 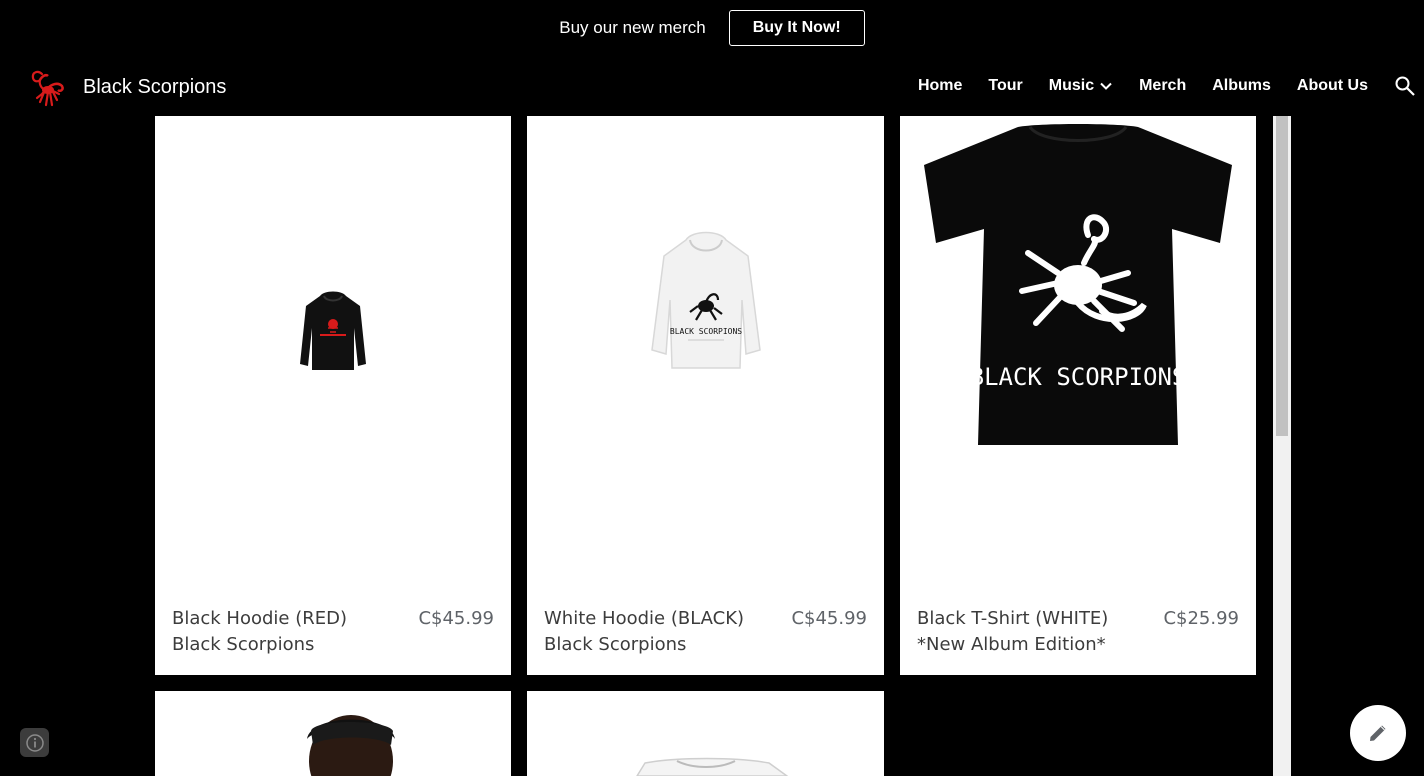 What do you see at coordinates (259, 632) in the screenshot?
I see `product-name: Black Hoodie (RED) Black Scorpions` at bounding box center [259, 632].